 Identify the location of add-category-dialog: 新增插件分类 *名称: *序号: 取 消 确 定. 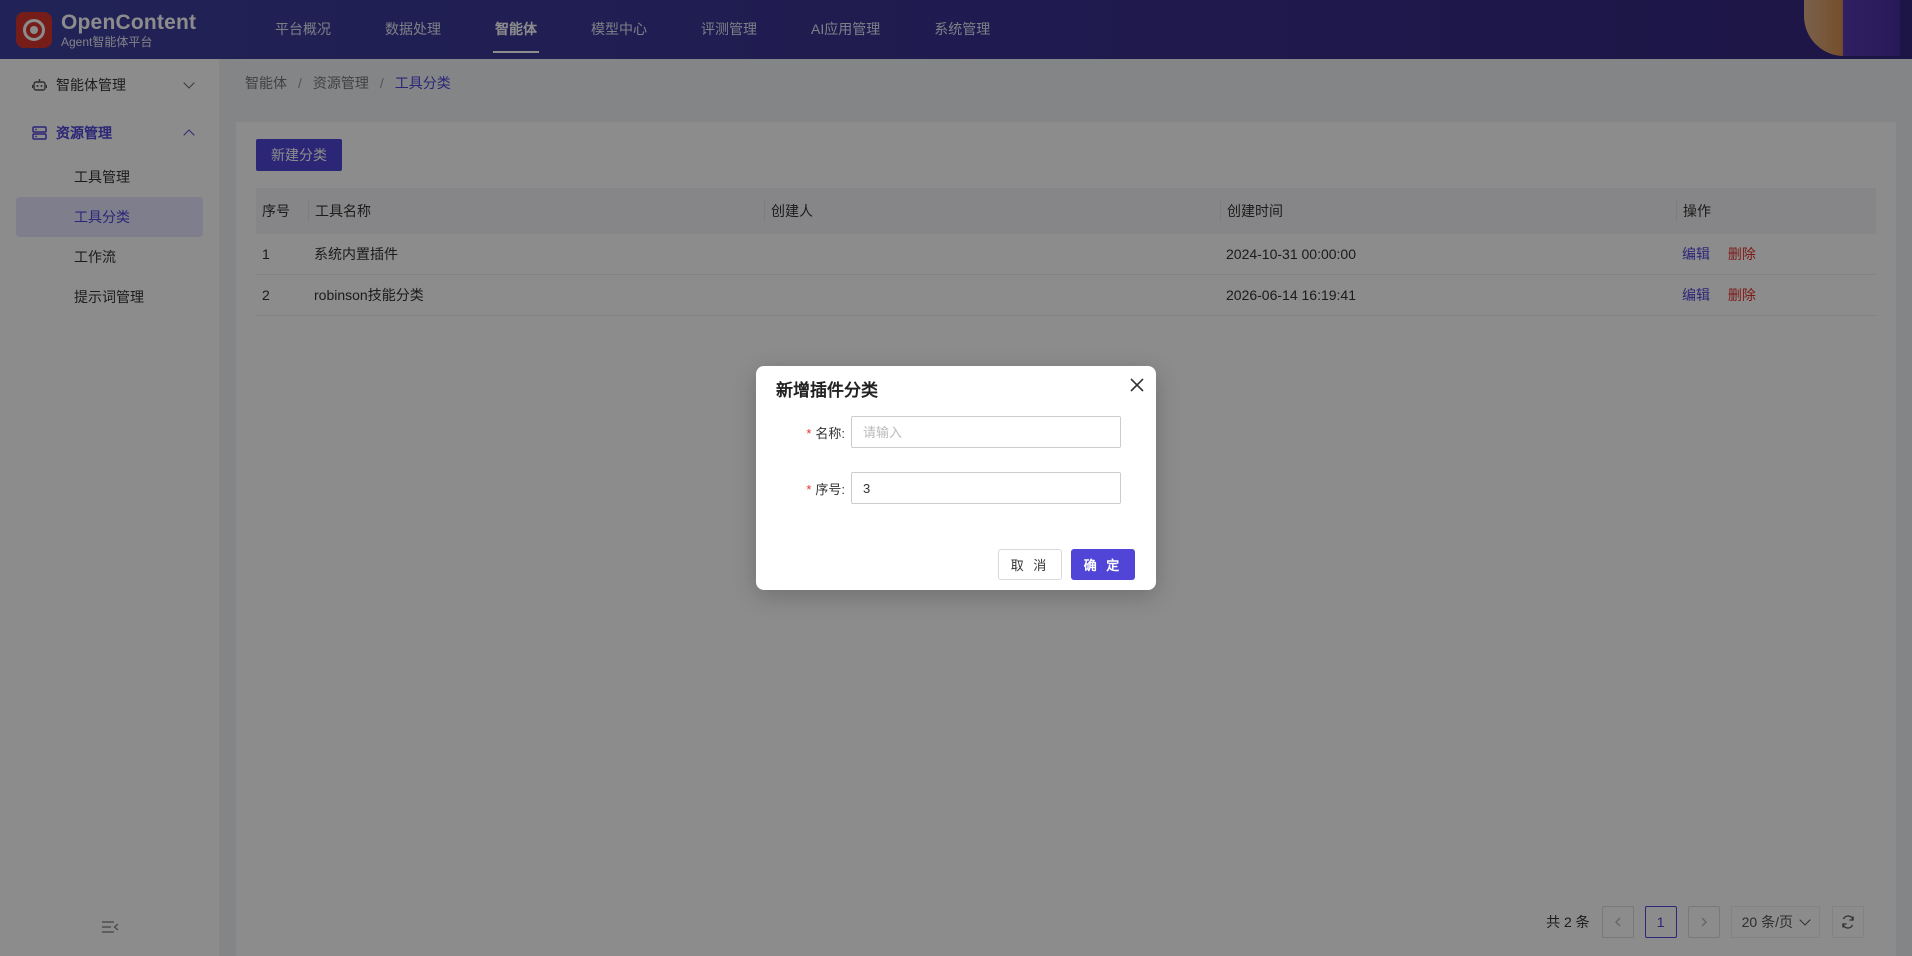
(956, 478).